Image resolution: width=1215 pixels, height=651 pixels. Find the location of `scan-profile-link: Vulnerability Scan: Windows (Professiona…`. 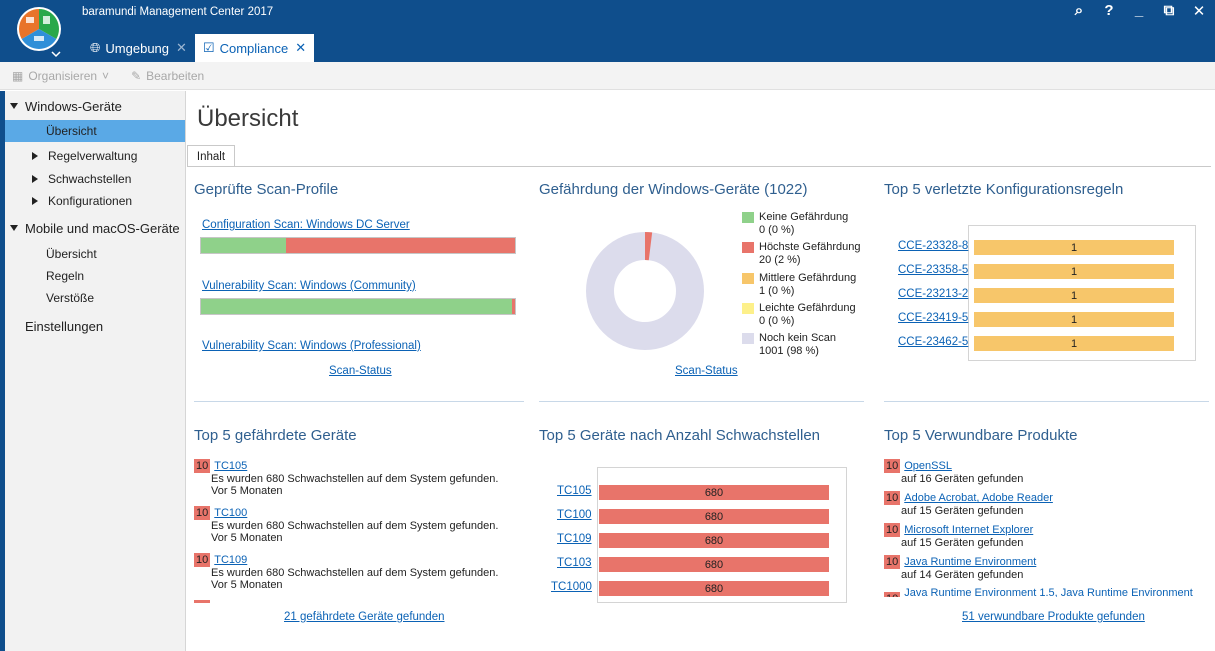

scan-profile-link: Vulnerability Scan: Windows (Professiona… is located at coordinates (311, 346).